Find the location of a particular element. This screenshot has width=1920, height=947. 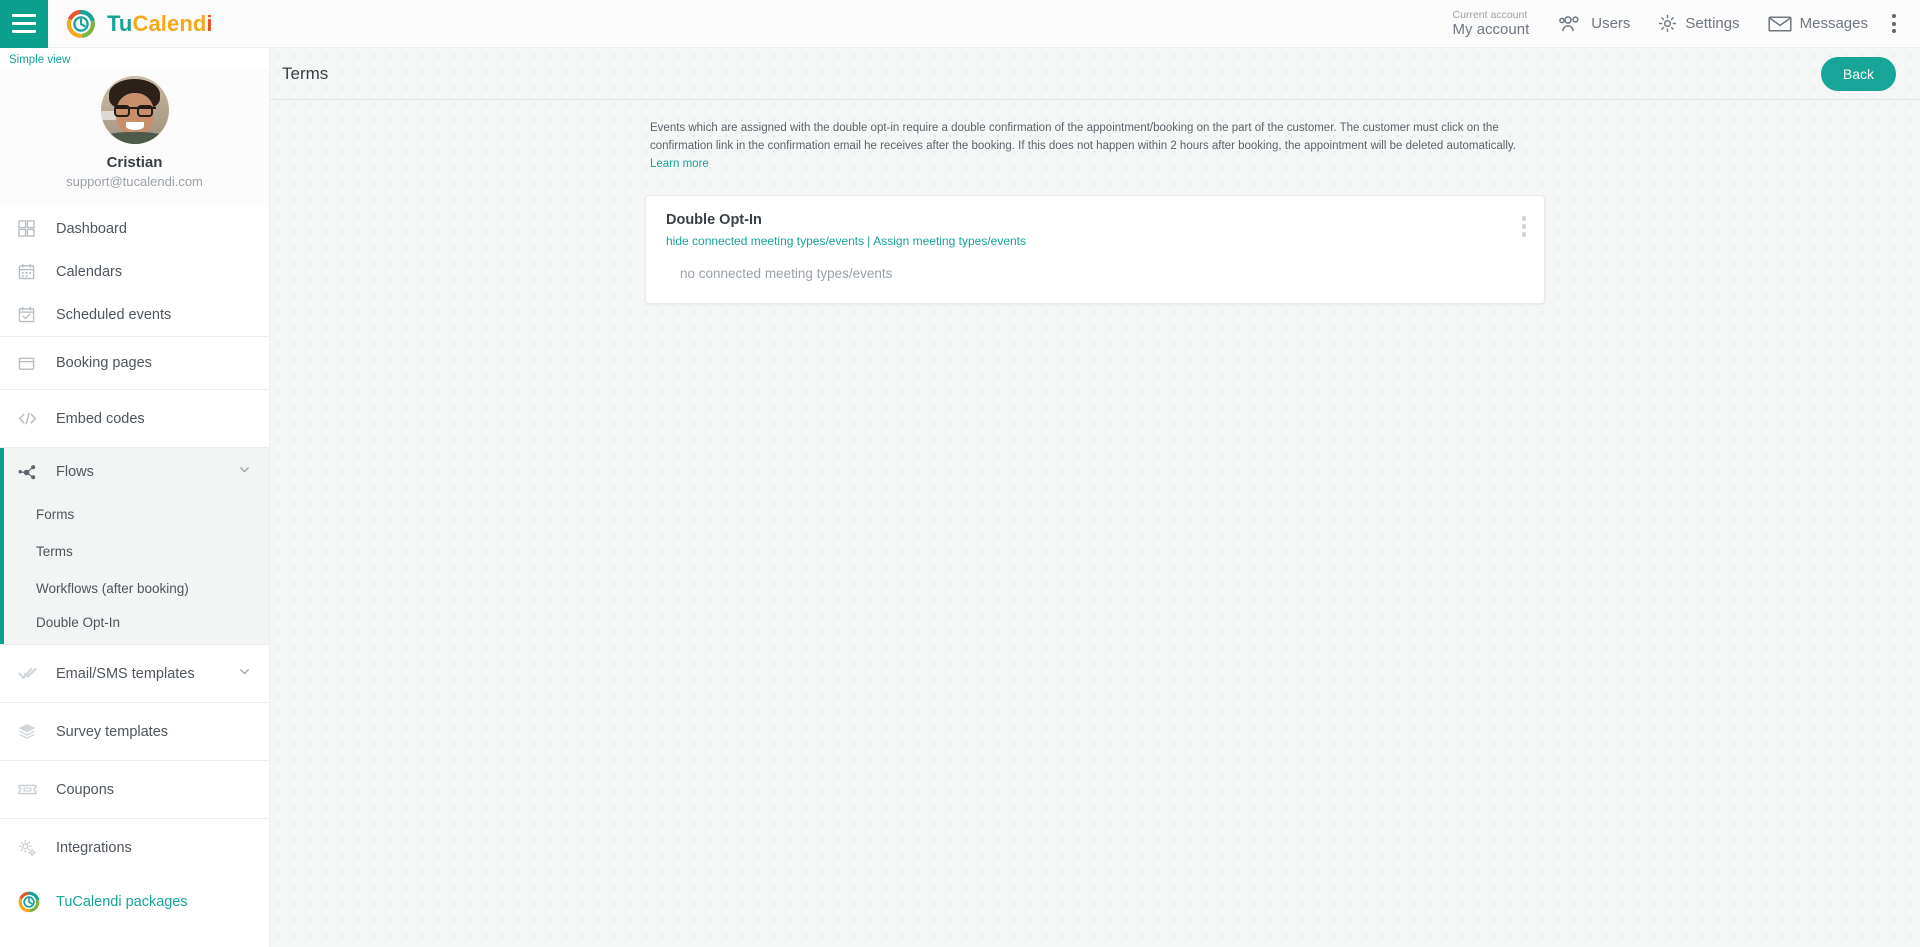

sidebar-item-embed-codes-label: Embed codes is located at coordinates (100, 418).